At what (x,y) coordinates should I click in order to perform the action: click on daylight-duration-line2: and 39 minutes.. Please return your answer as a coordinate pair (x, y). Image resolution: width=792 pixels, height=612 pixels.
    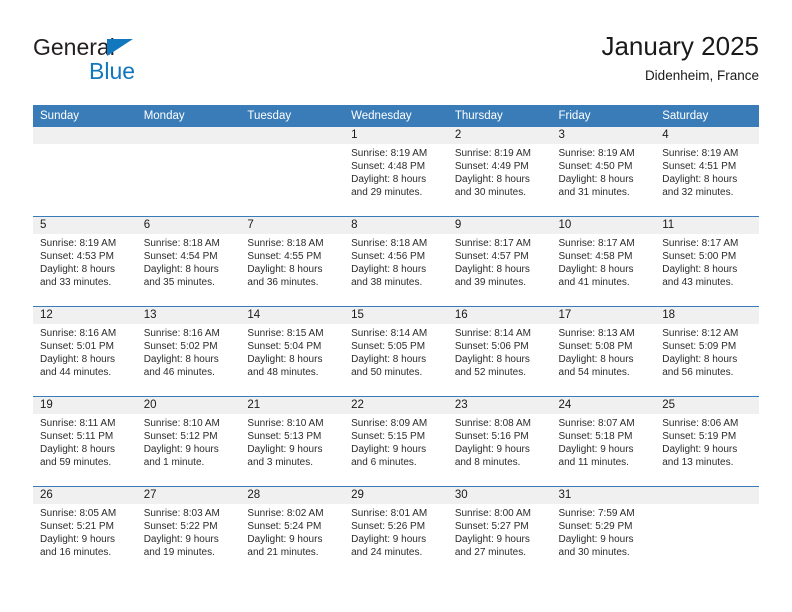
    Looking at the image, I should click on (490, 283).